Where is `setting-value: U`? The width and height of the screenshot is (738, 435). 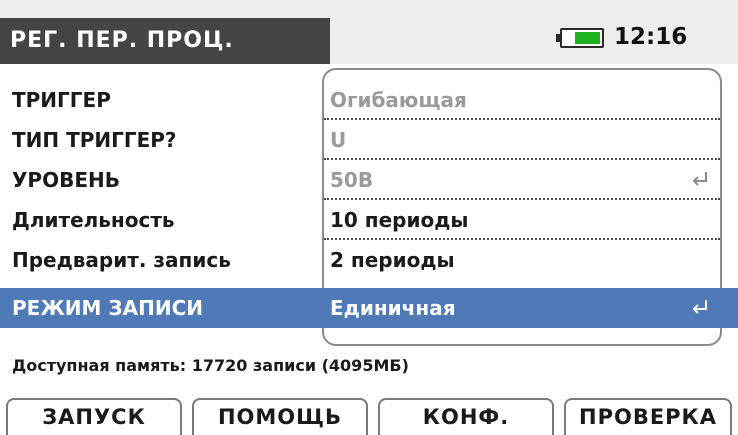 setting-value: U is located at coordinates (338, 140).